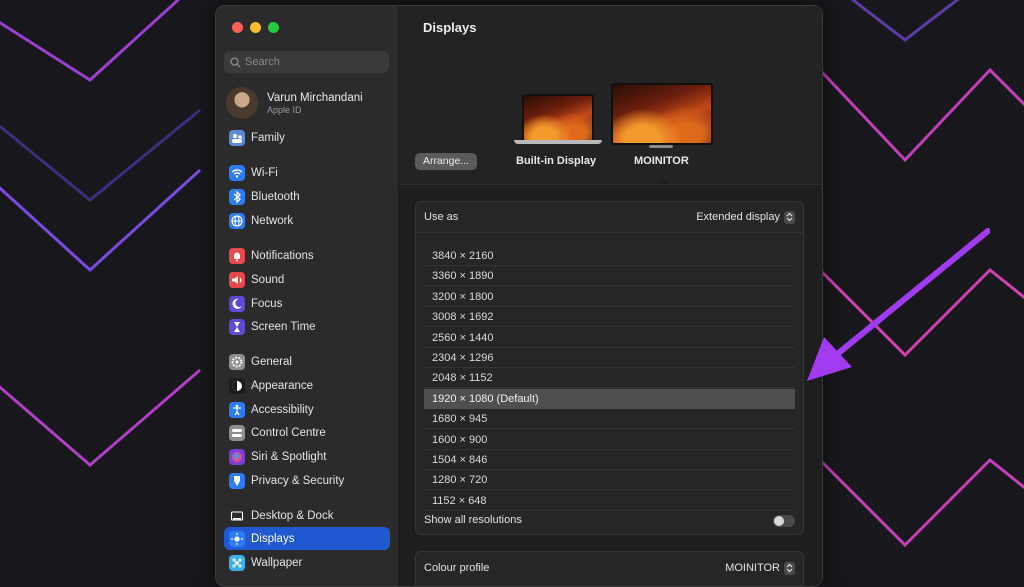  What do you see at coordinates (282, 255) in the screenshot?
I see `sidebar-item-label: Notifications` at bounding box center [282, 255].